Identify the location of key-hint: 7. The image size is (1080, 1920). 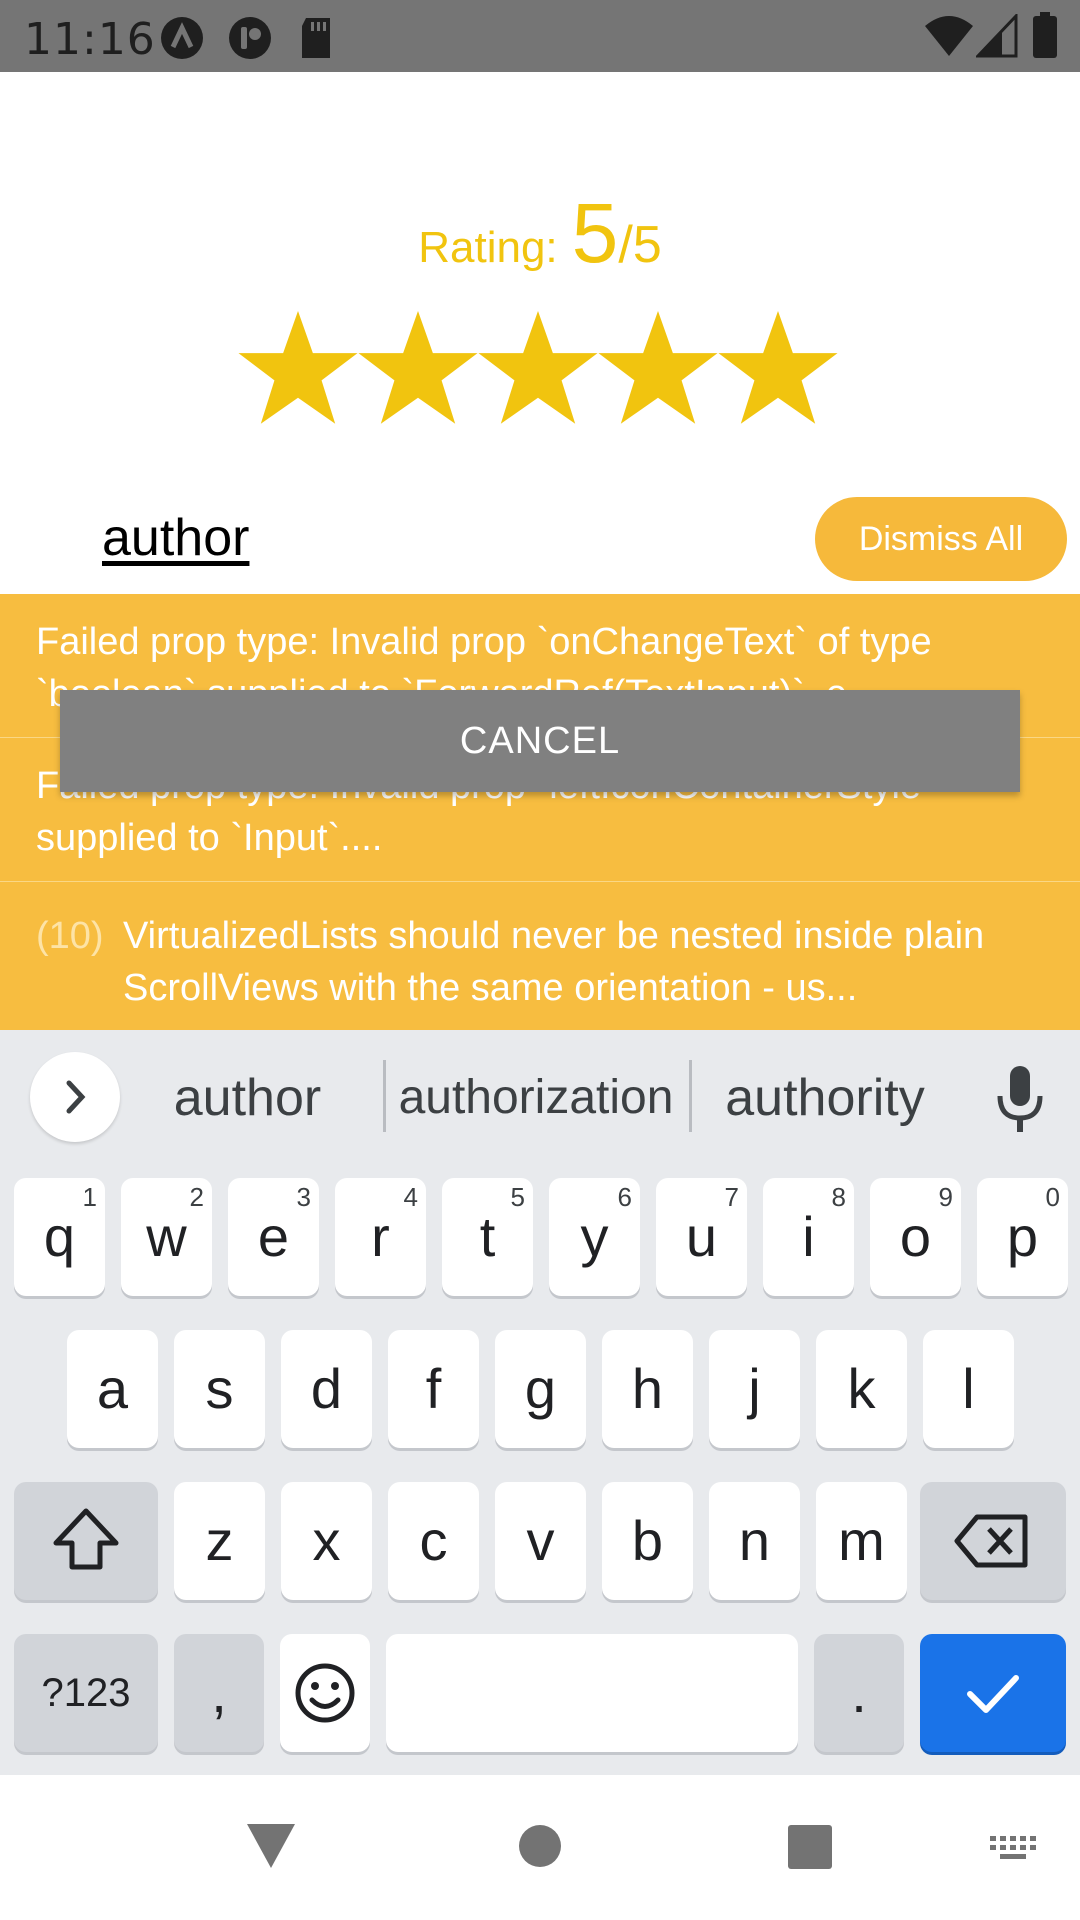
(731, 1197).